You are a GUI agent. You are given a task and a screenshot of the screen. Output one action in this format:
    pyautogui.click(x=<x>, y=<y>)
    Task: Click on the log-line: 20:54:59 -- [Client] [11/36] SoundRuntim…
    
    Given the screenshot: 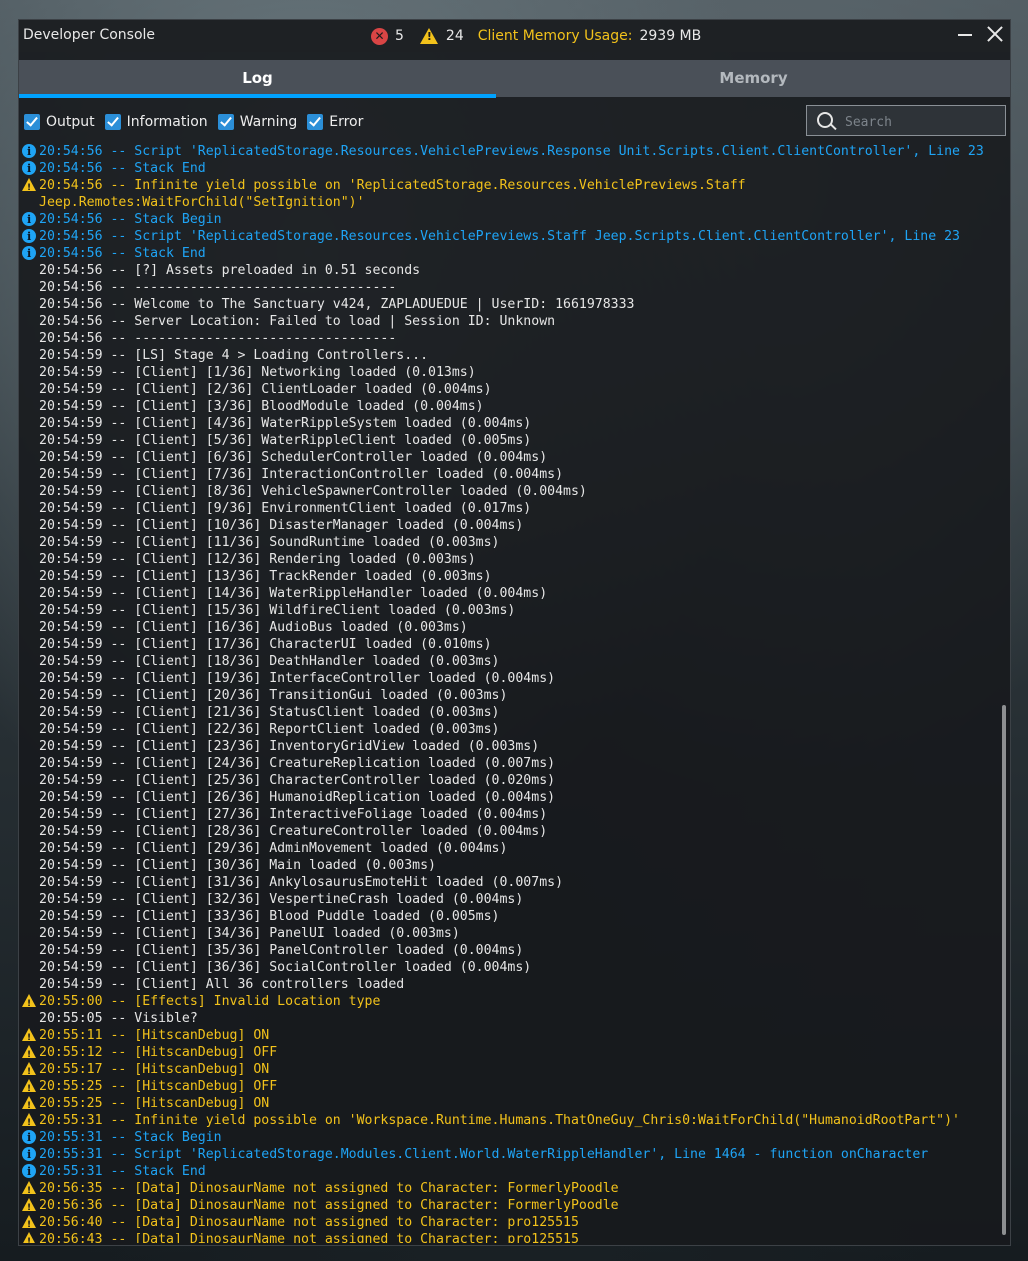 What is the action you would take?
    pyautogui.click(x=508, y=542)
    